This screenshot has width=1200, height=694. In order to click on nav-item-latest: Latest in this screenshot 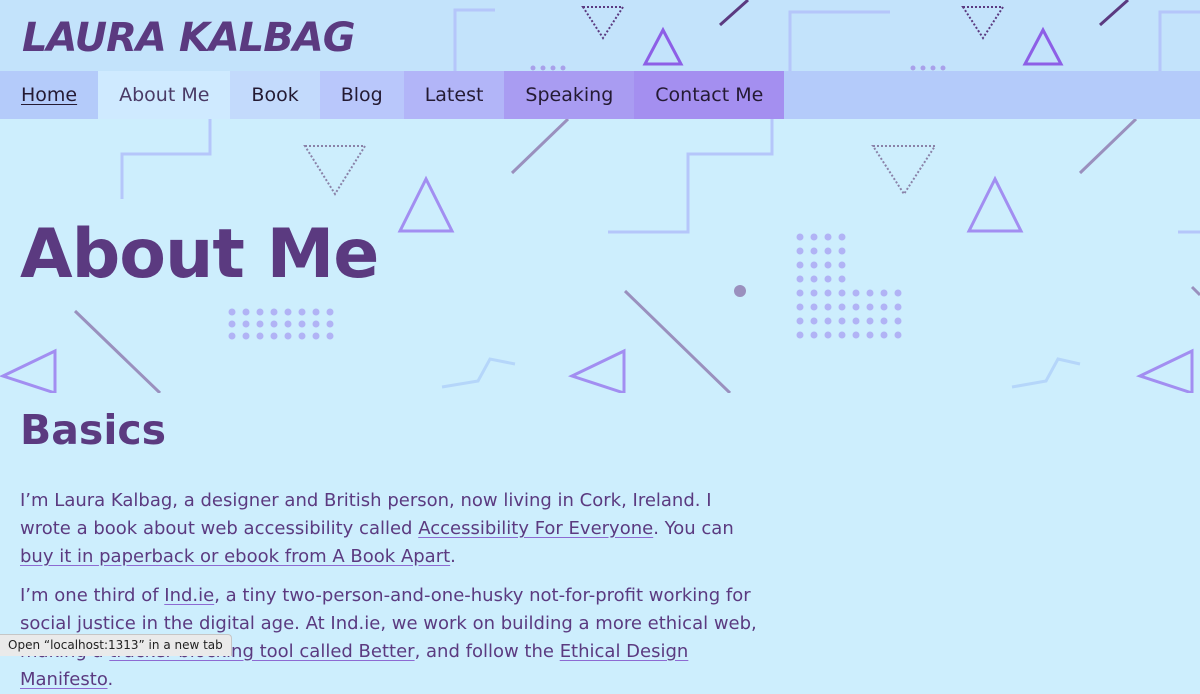, I will do `click(454, 95)`.